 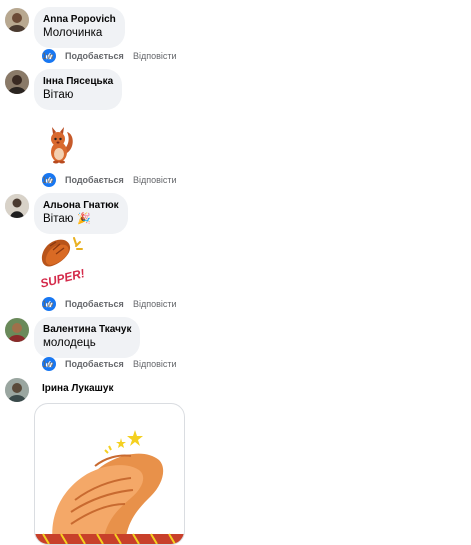 I want to click on comment-bubble: Альона Гнатюк Вітаю 🎉, so click(x=81, y=213).